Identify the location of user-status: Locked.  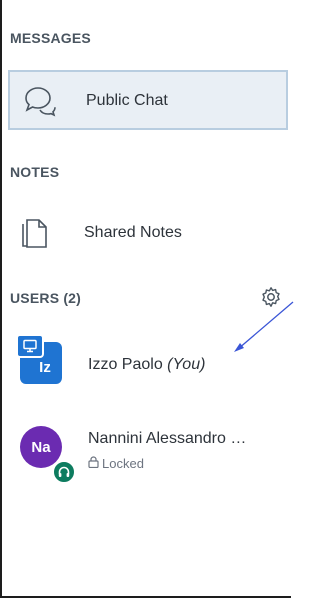
(116, 463).